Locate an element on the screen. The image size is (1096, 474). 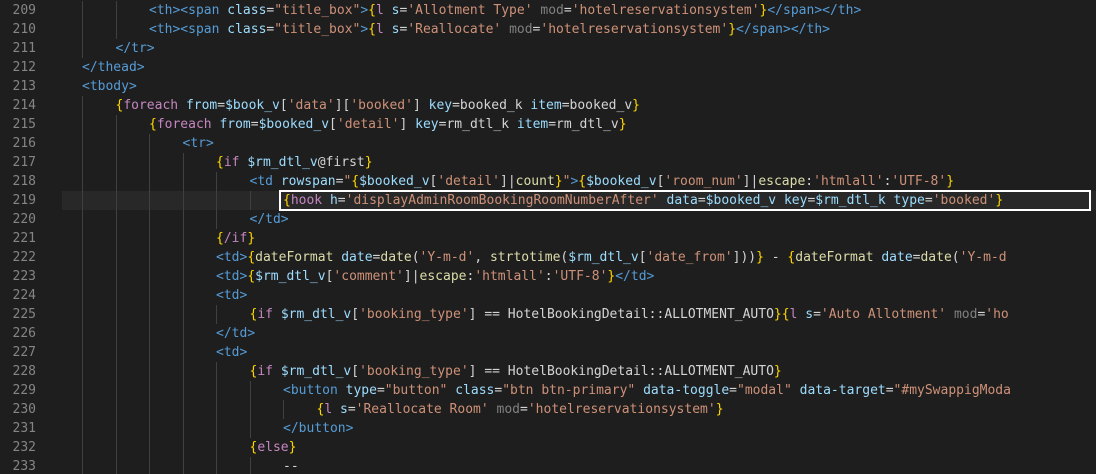
line-number: 216 is located at coordinates (24, 143).